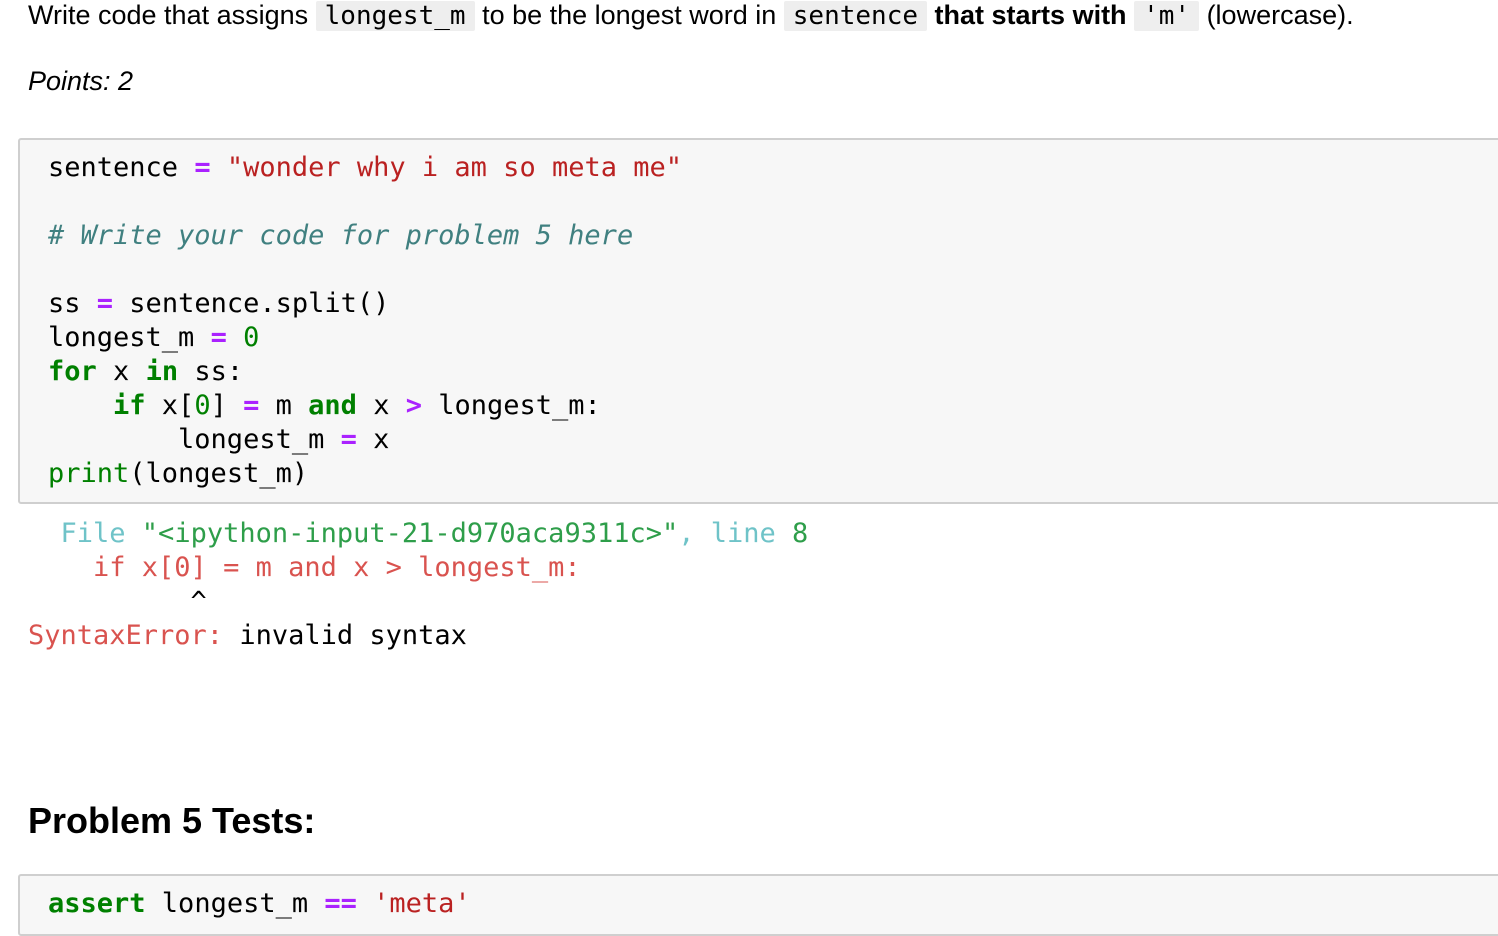  I want to click on inline-code-longest-m: longest_m, so click(395, 16).